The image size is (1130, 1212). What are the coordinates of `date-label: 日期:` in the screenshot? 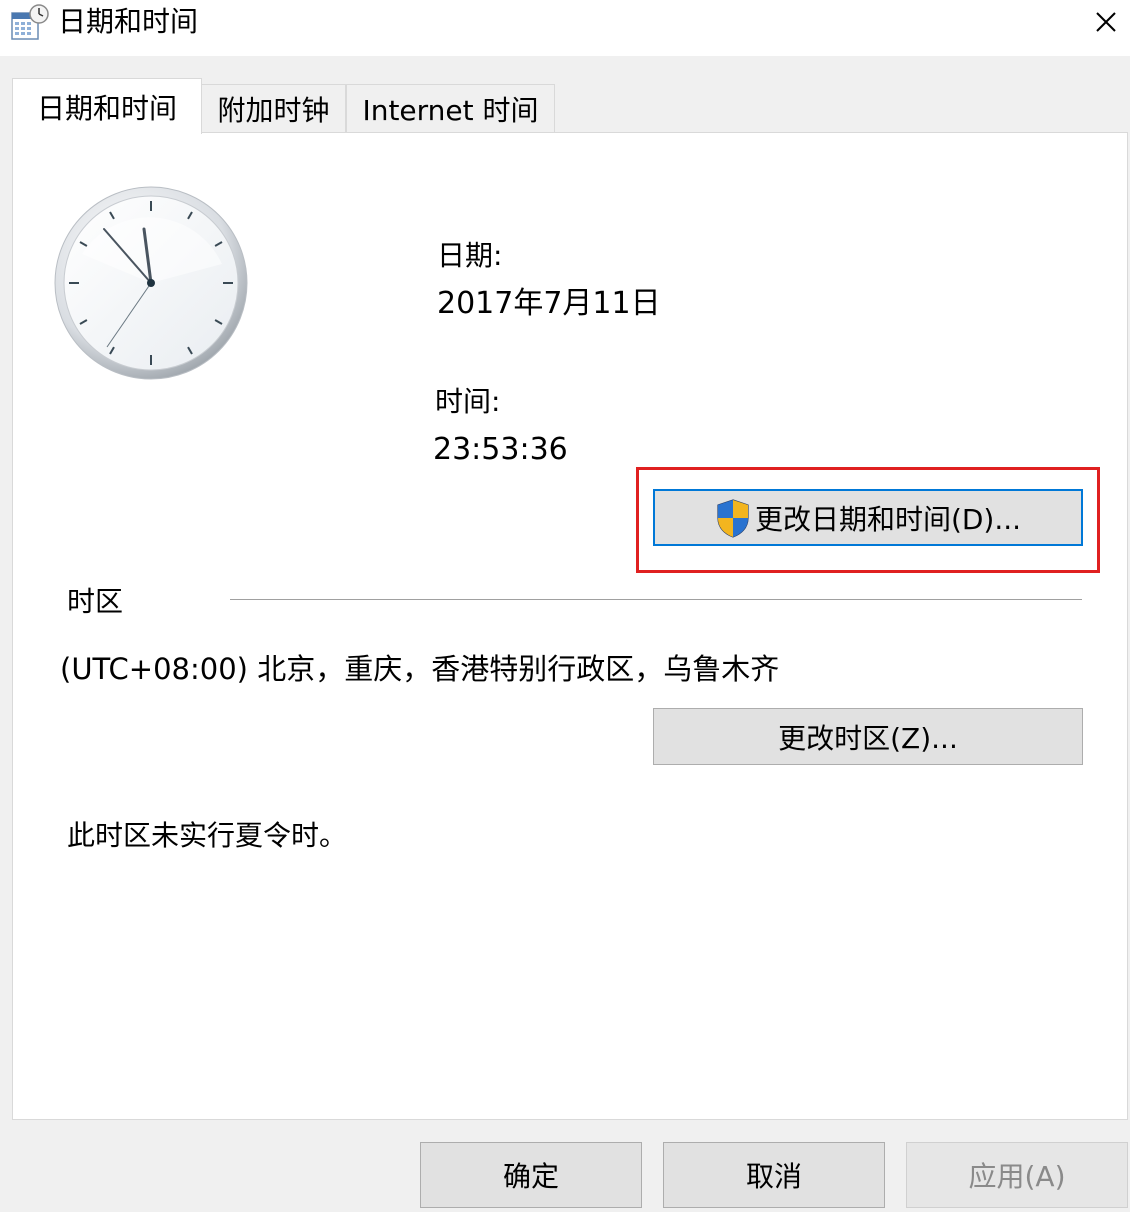 It's located at (470, 255).